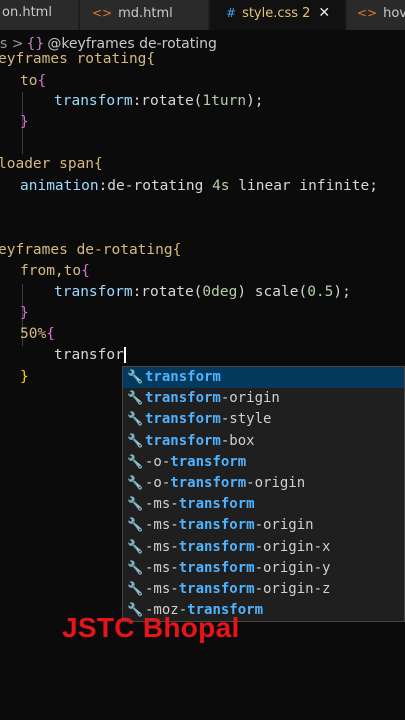 The image size is (405, 720). I want to click on tab-style-css: # style.css 2 ✕, so click(277, 15).